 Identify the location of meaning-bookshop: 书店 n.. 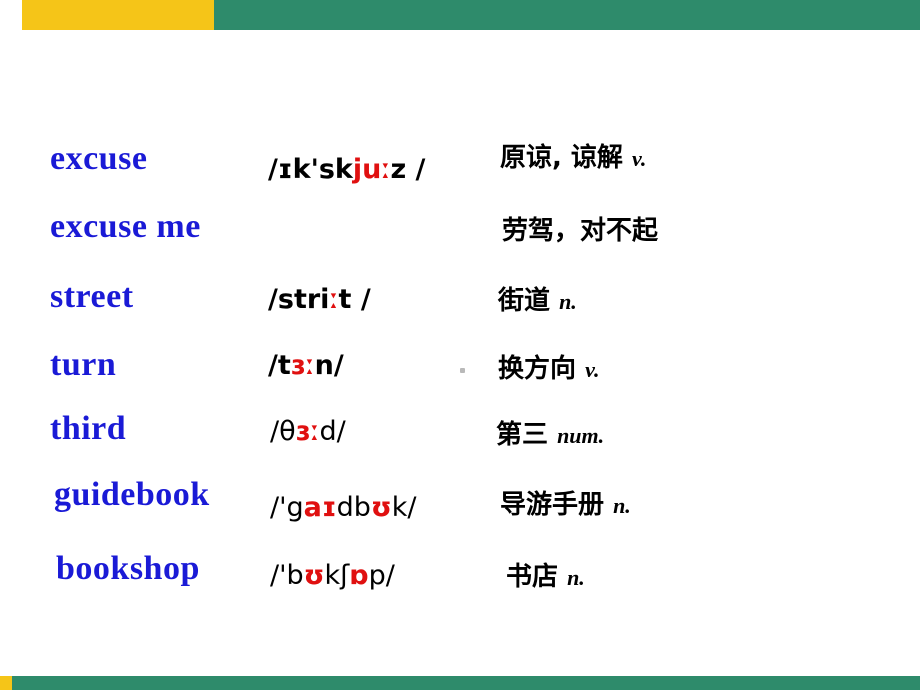
(545, 574).